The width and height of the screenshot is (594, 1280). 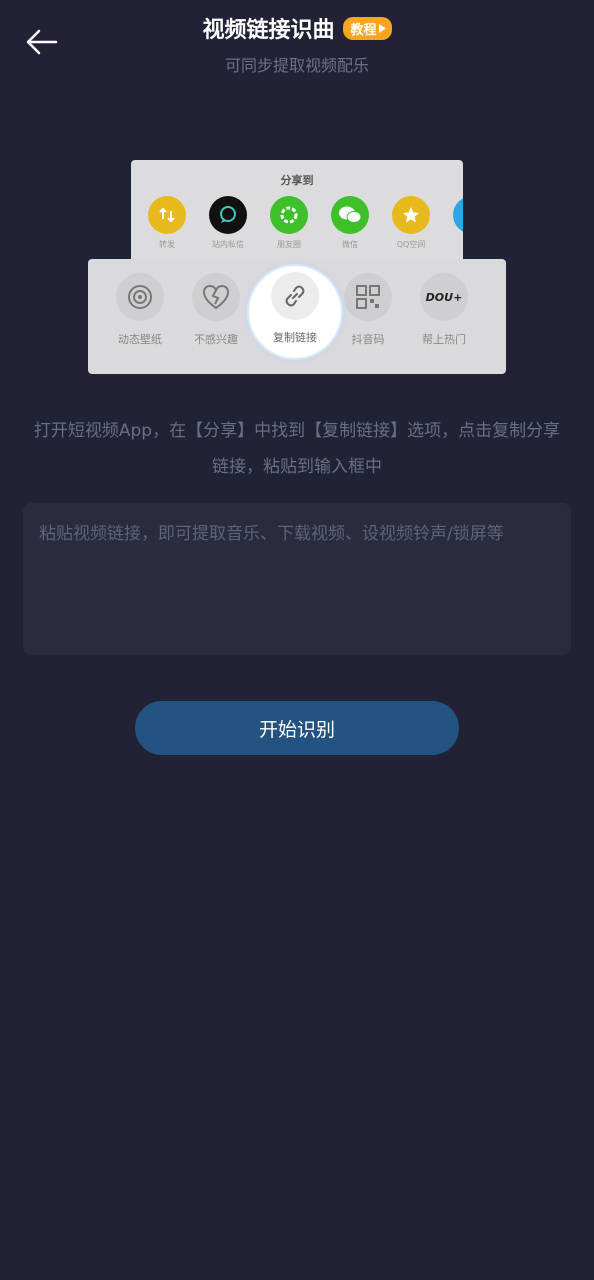 I want to click on share-panel-title: 分享到, so click(x=297, y=180).